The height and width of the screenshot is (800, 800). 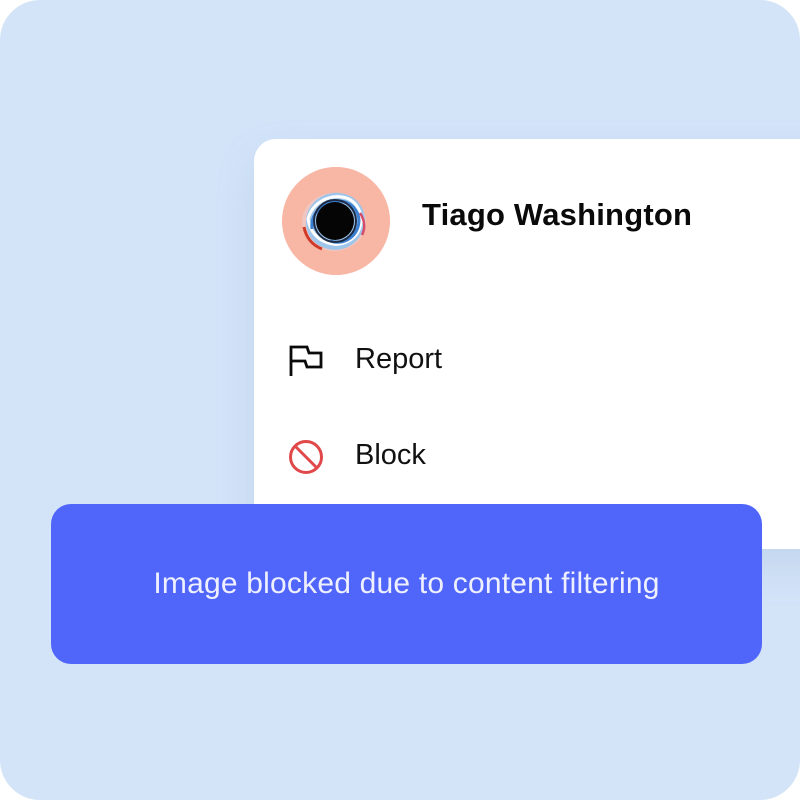 I want to click on flag-icon, so click(x=306, y=361).